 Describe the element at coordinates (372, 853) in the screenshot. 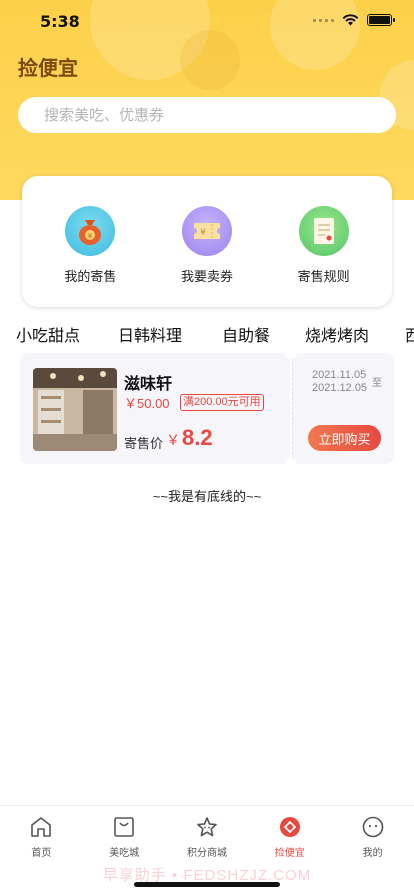

I see `tab-label: 我的` at that location.